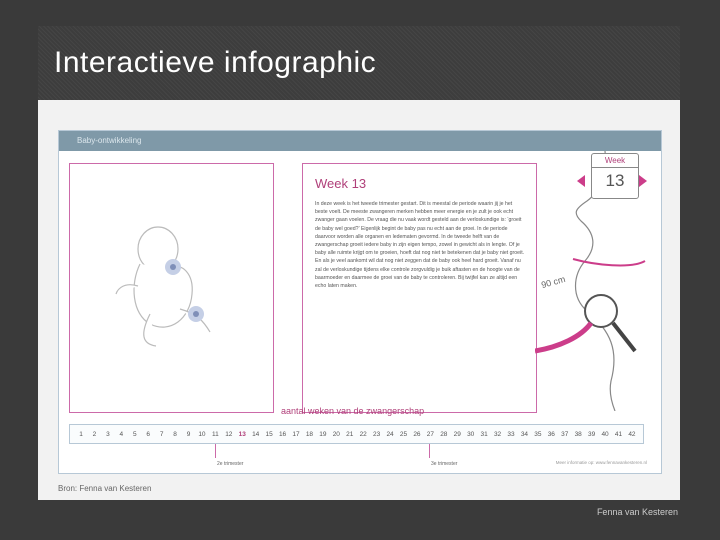 Image resolution: width=720 pixels, height=540 pixels. I want to click on next-week-arrow-icon, so click(643, 181).